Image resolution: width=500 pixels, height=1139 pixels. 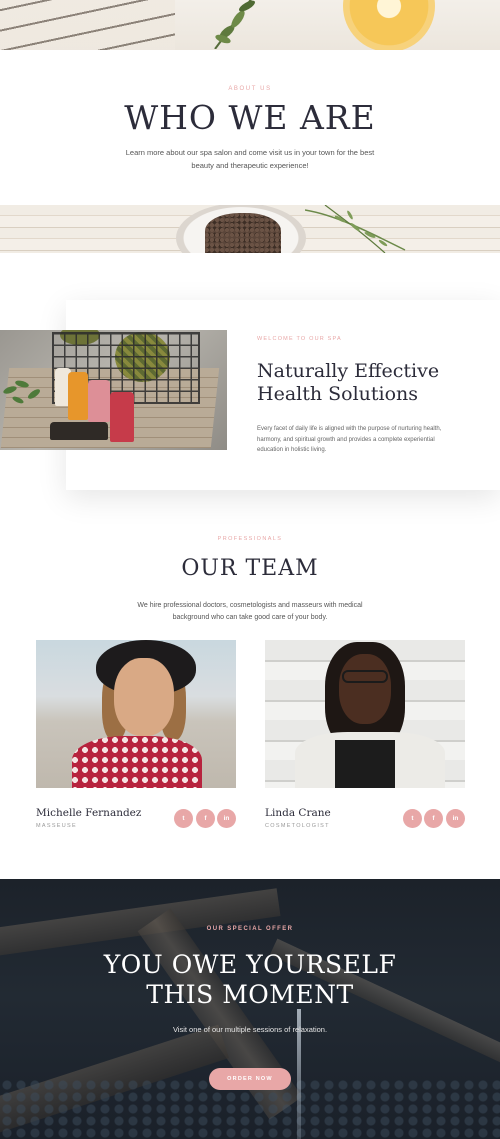 I want to click on order-now-button: ORDER NOW, so click(x=250, y=1079).